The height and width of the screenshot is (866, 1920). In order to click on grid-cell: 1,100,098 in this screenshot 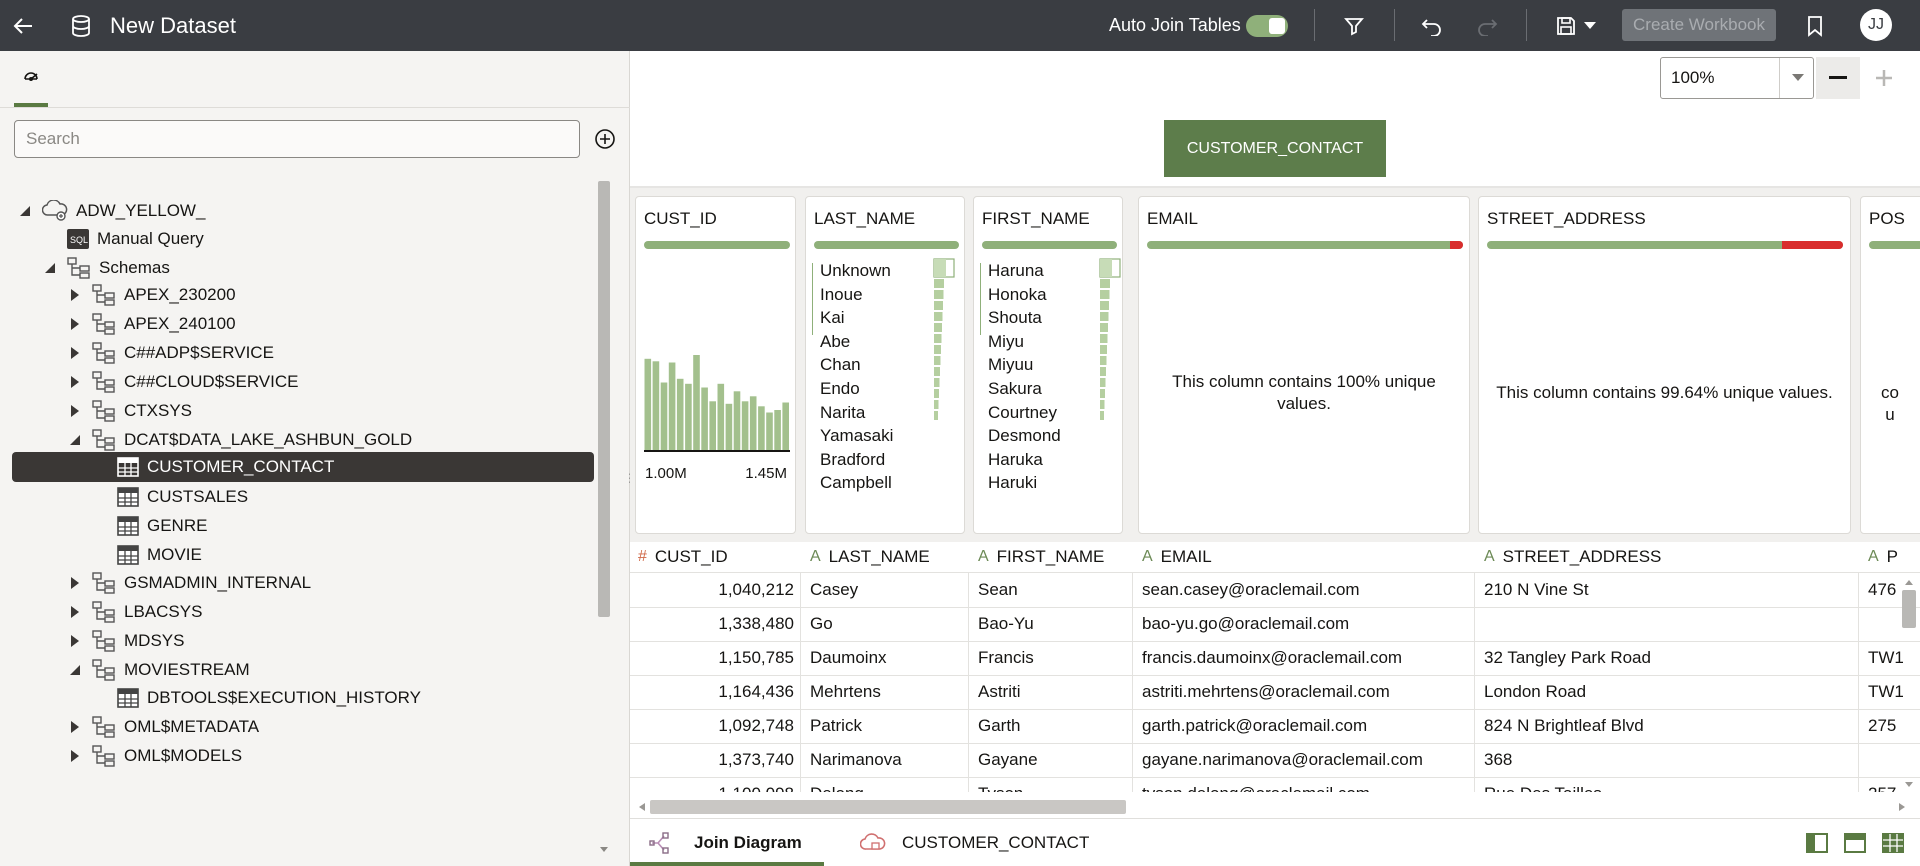, I will do `click(712, 784)`.